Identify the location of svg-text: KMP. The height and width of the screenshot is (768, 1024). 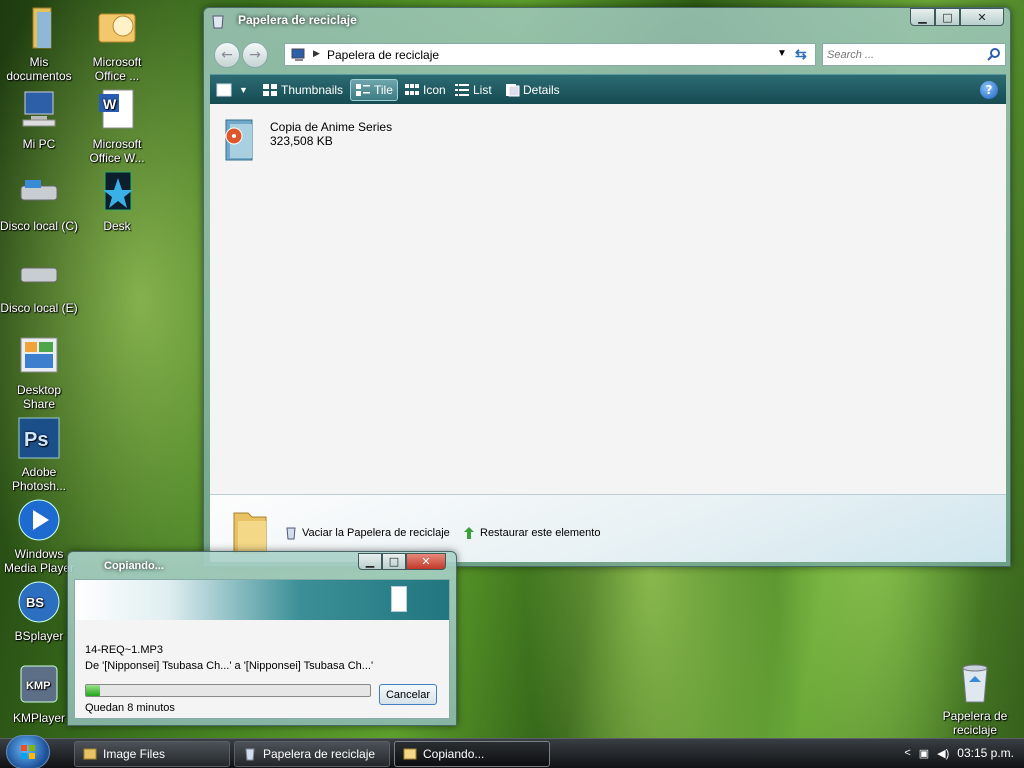
(38, 686).